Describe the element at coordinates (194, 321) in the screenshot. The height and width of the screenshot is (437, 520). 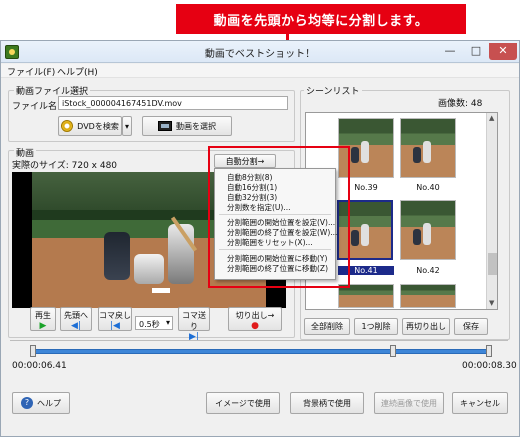
I see `step-forward-label: コマ送り` at that location.